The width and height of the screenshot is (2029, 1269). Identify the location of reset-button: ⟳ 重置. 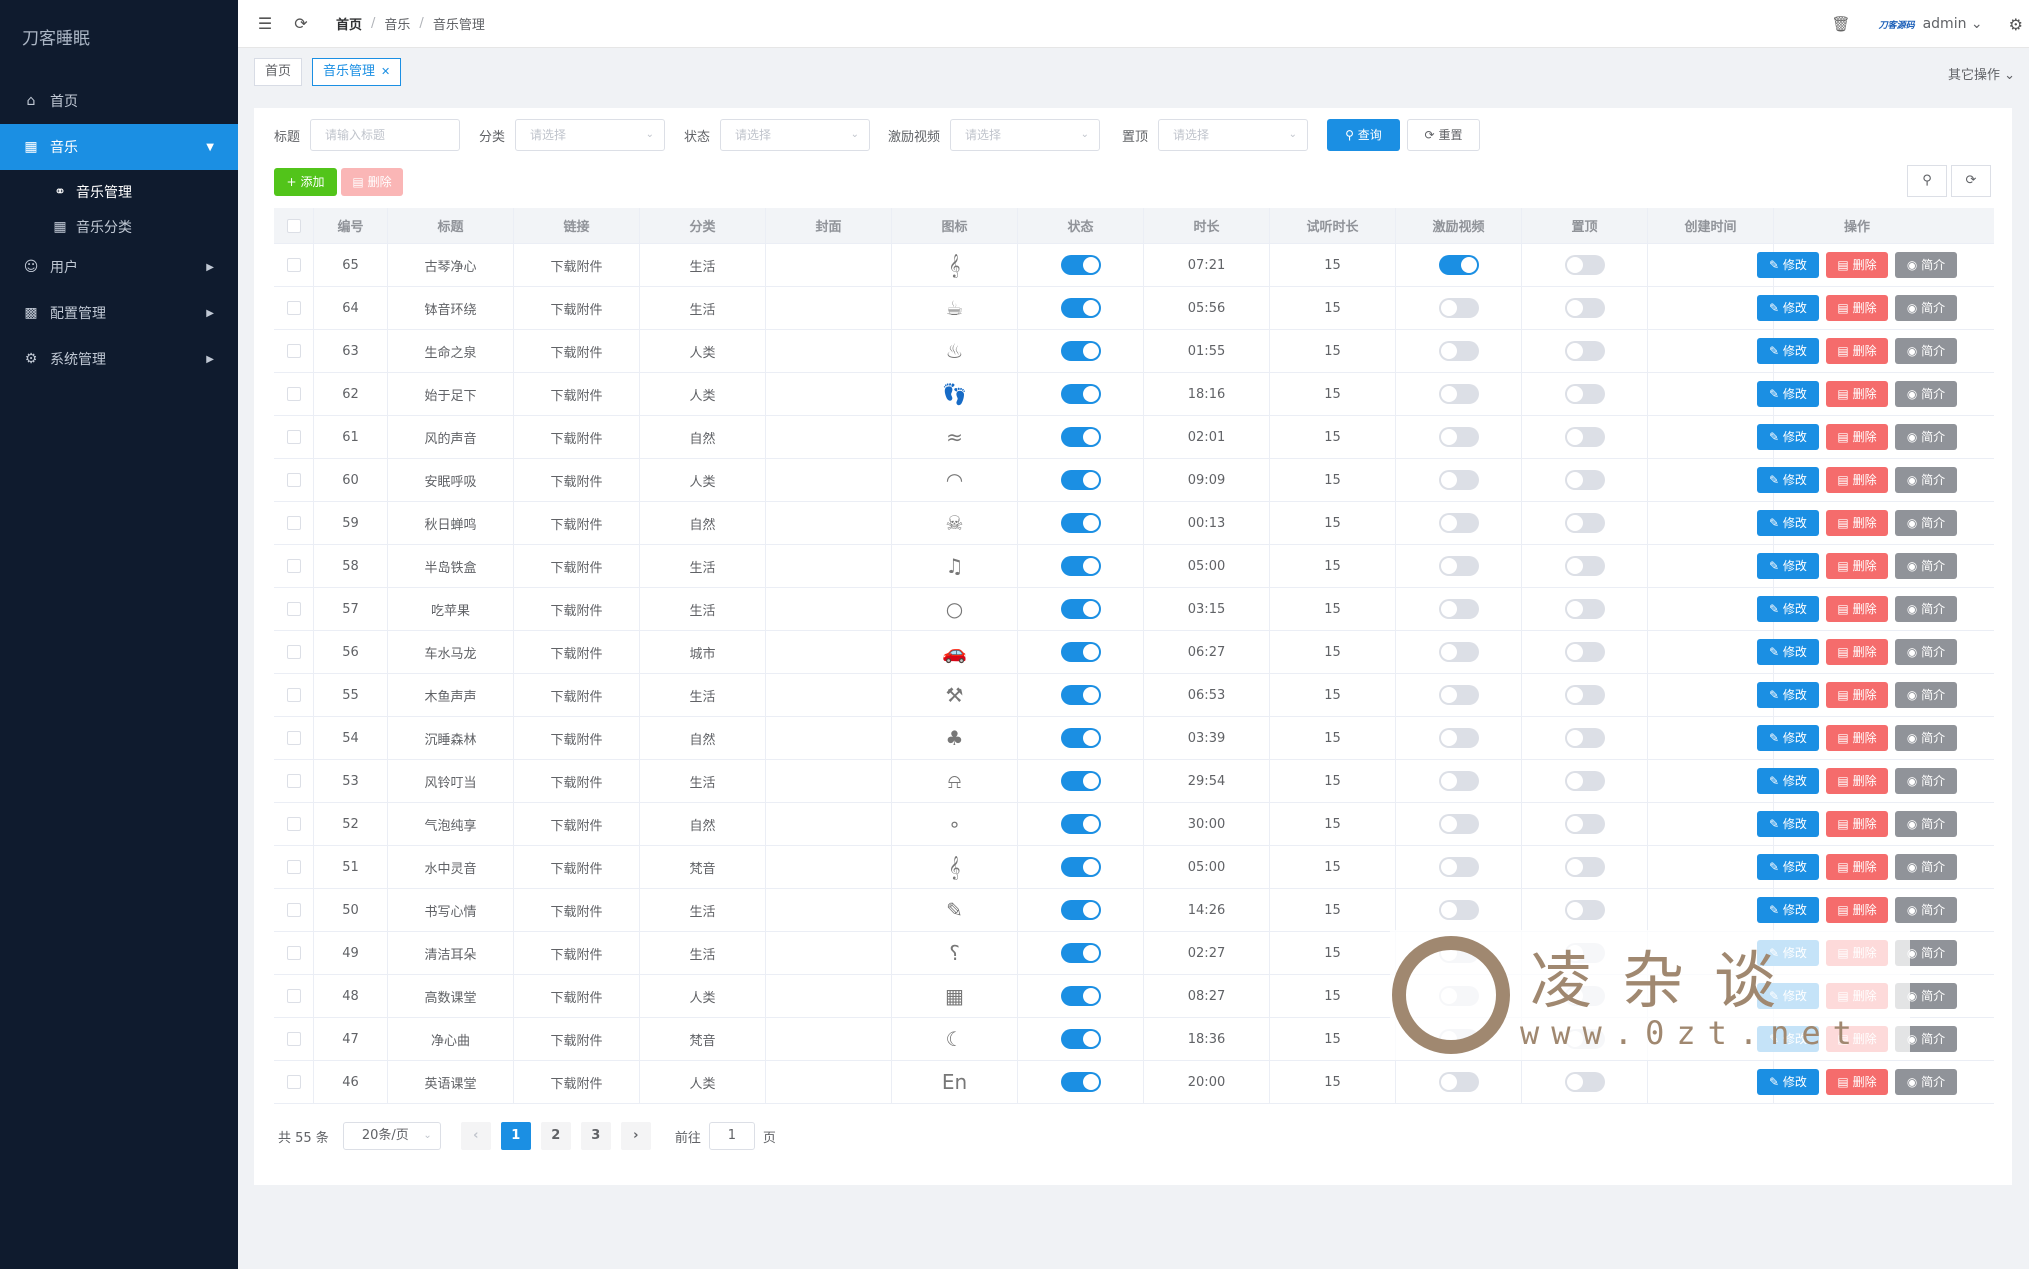
(1443, 135).